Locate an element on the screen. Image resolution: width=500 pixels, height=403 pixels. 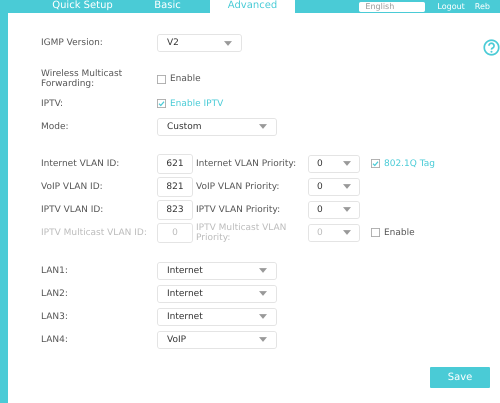
help-icon is located at coordinates (491, 47).